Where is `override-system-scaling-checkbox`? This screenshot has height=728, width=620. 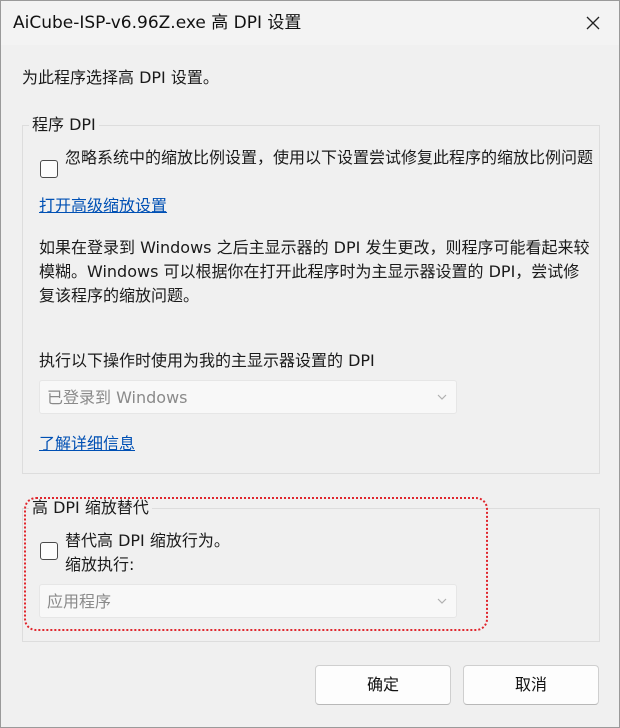
override-system-scaling-checkbox is located at coordinates (49, 169).